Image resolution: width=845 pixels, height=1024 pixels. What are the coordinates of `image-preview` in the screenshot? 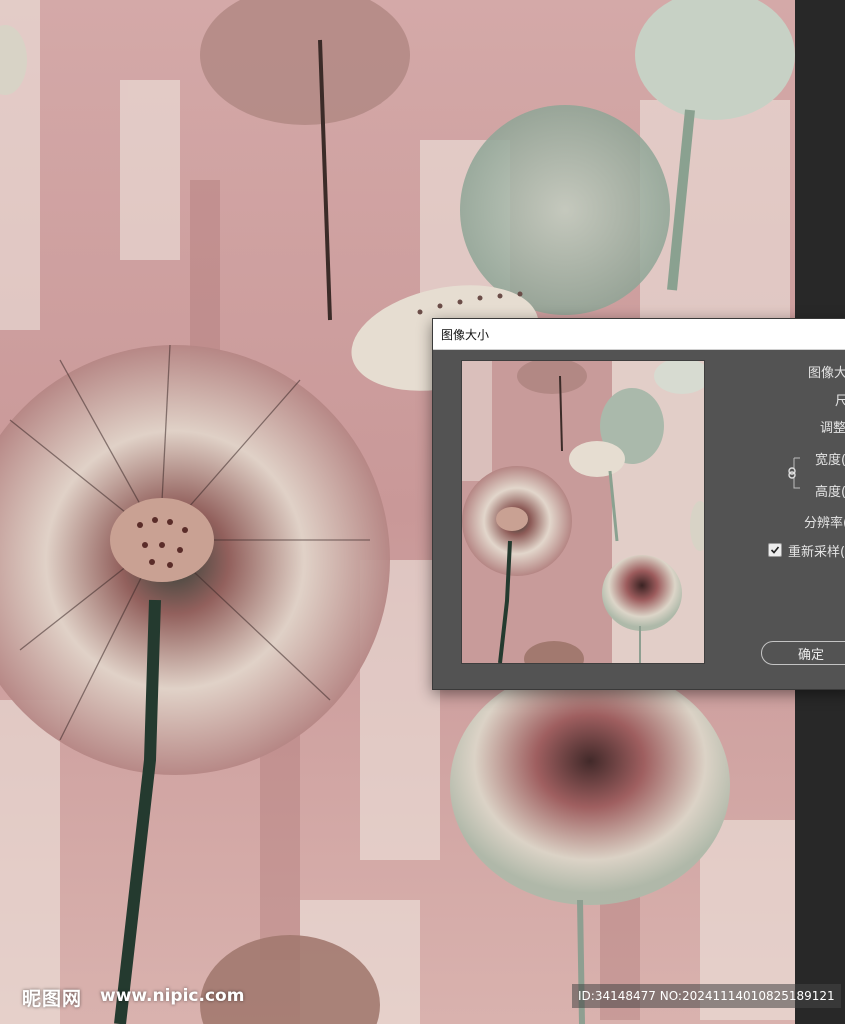 It's located at (583, 512).